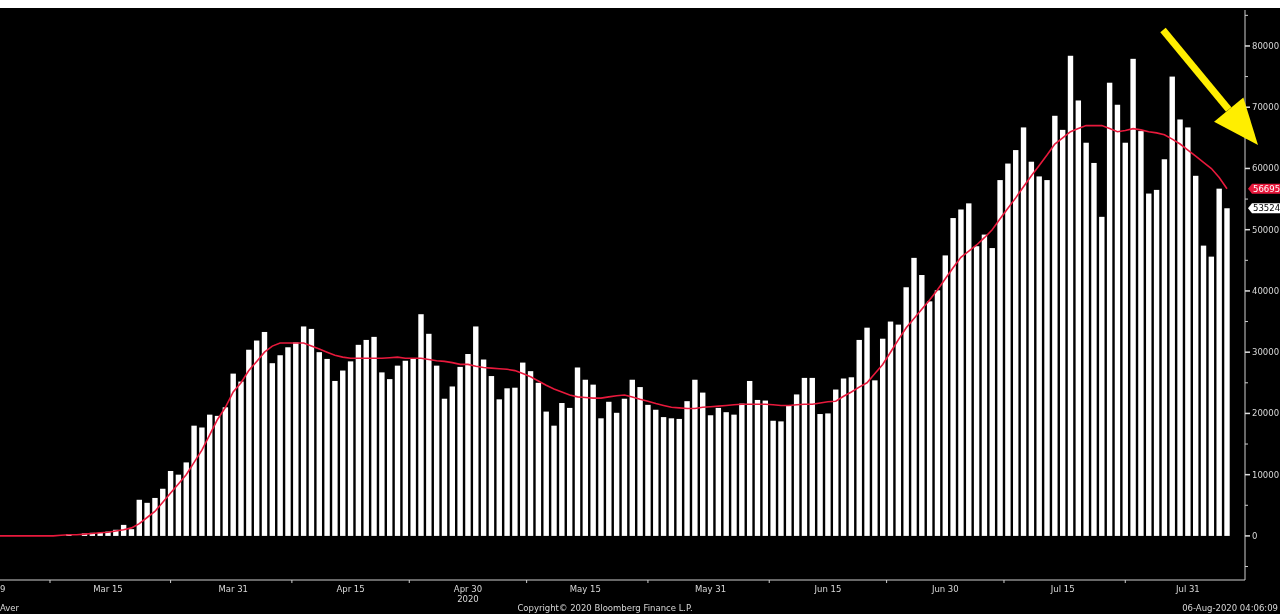  I want to click on y-tick-label: 30000, so click(1266, 352).